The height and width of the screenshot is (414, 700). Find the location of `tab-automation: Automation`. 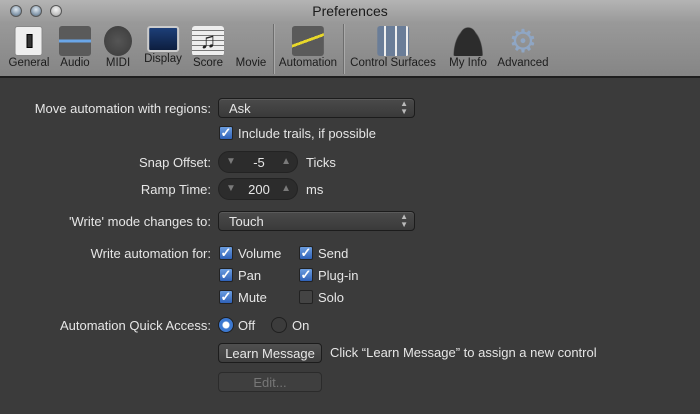

tab-automation: Automation is located at coordinates (308, 47).